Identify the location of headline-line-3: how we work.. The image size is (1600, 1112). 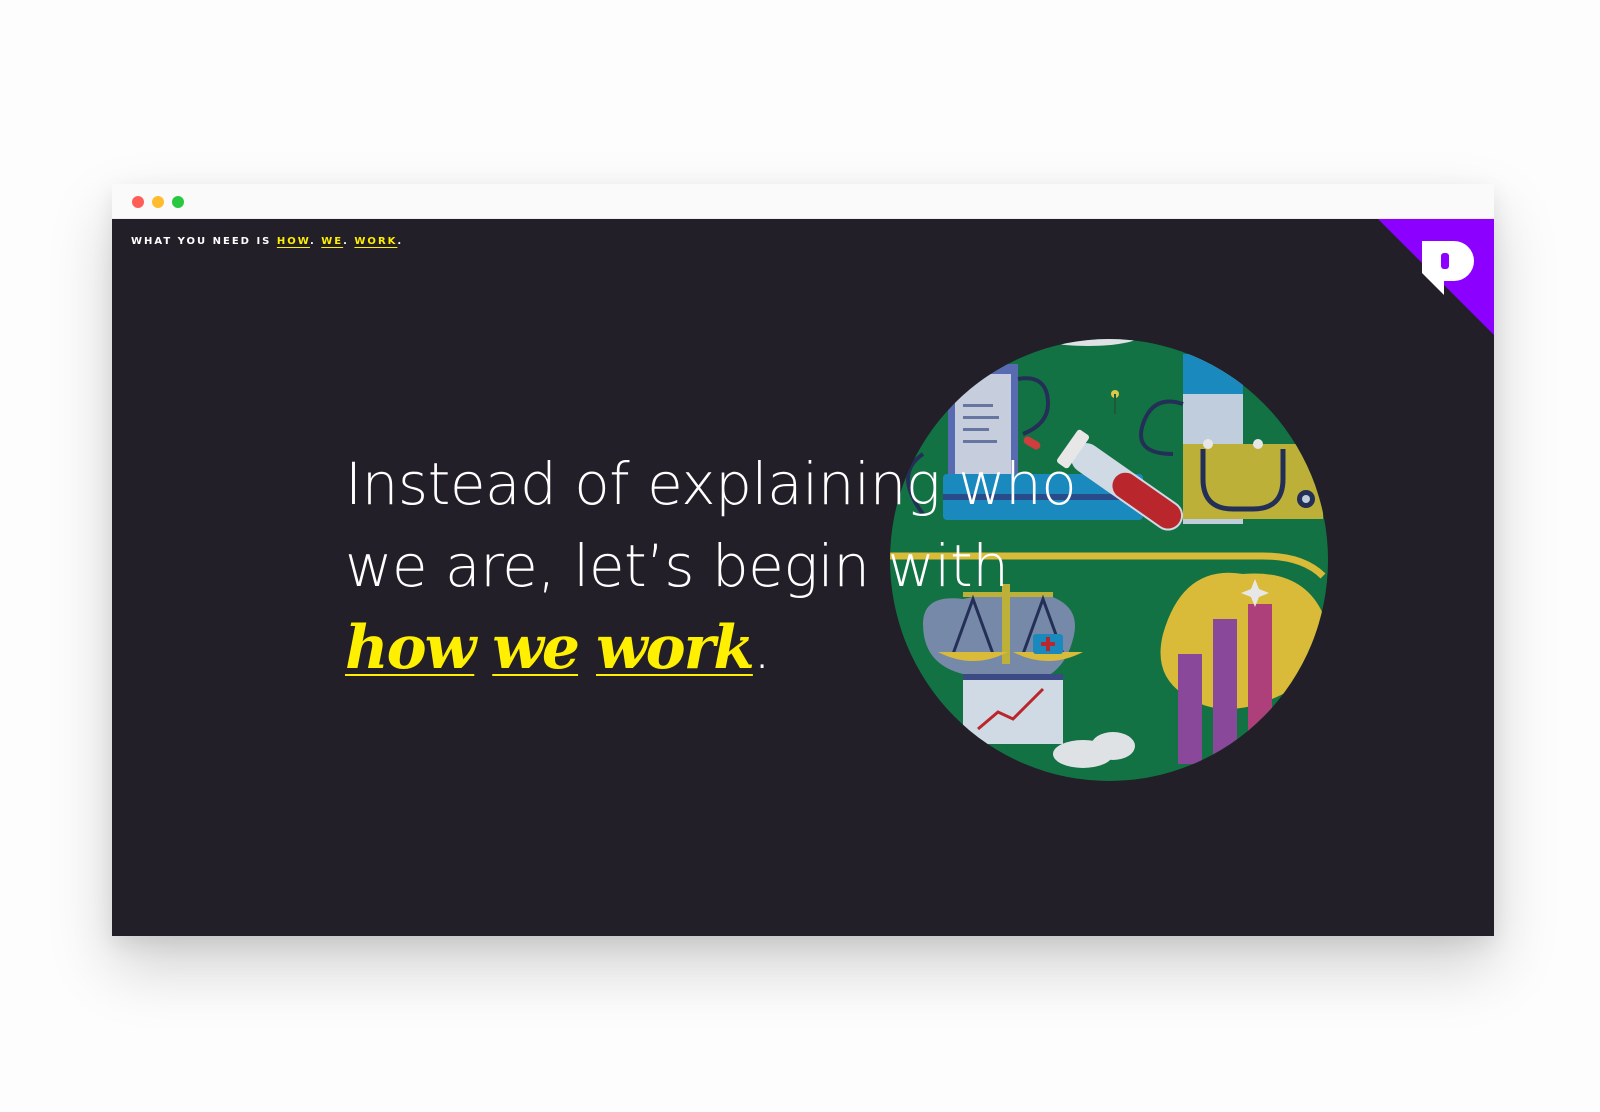
(705, 648).